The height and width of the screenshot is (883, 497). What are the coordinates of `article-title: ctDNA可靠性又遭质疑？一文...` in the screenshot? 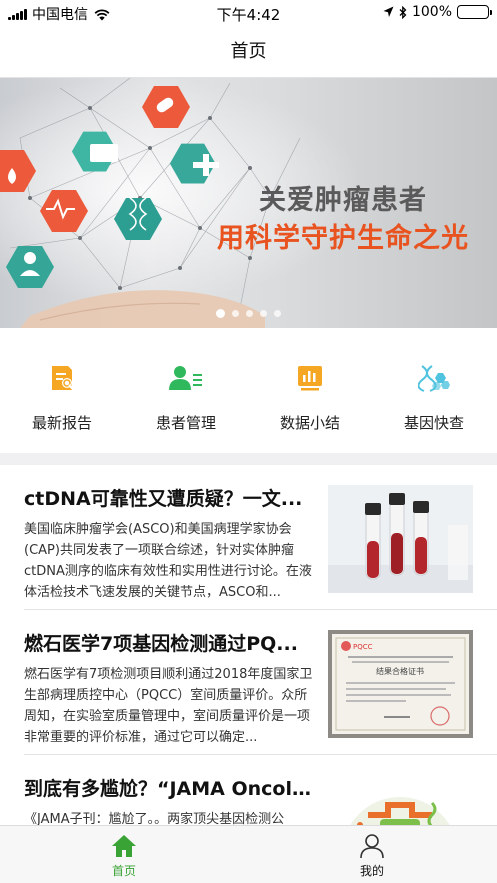 It's located at (163, 499).